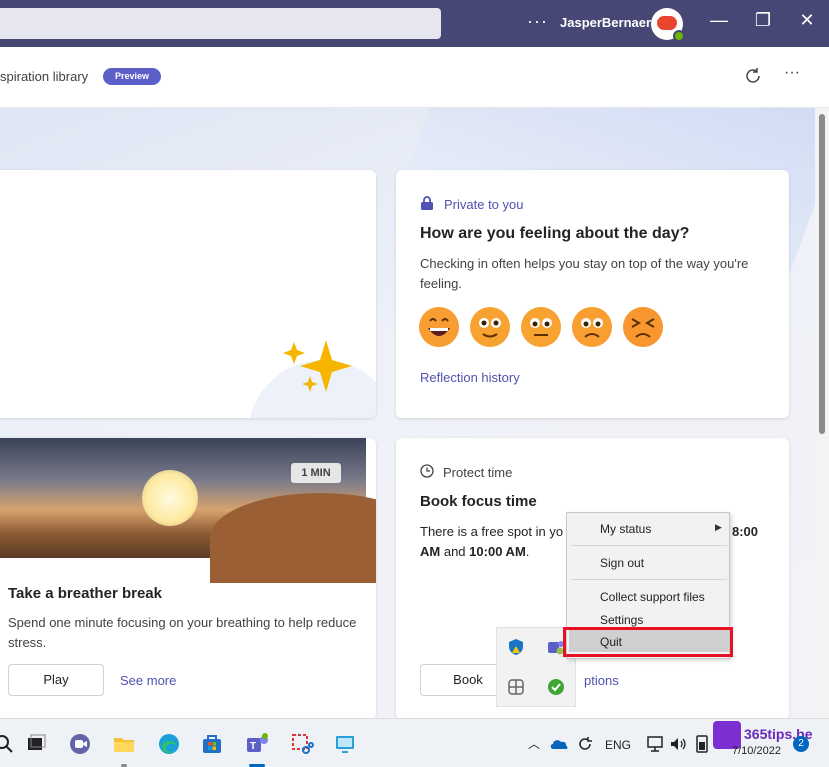 The image size is (829, 767). What do you see at coordinates (541, 327) in the screenshot?
I see `neutral-face-icon` at bounding box center [541, 327].